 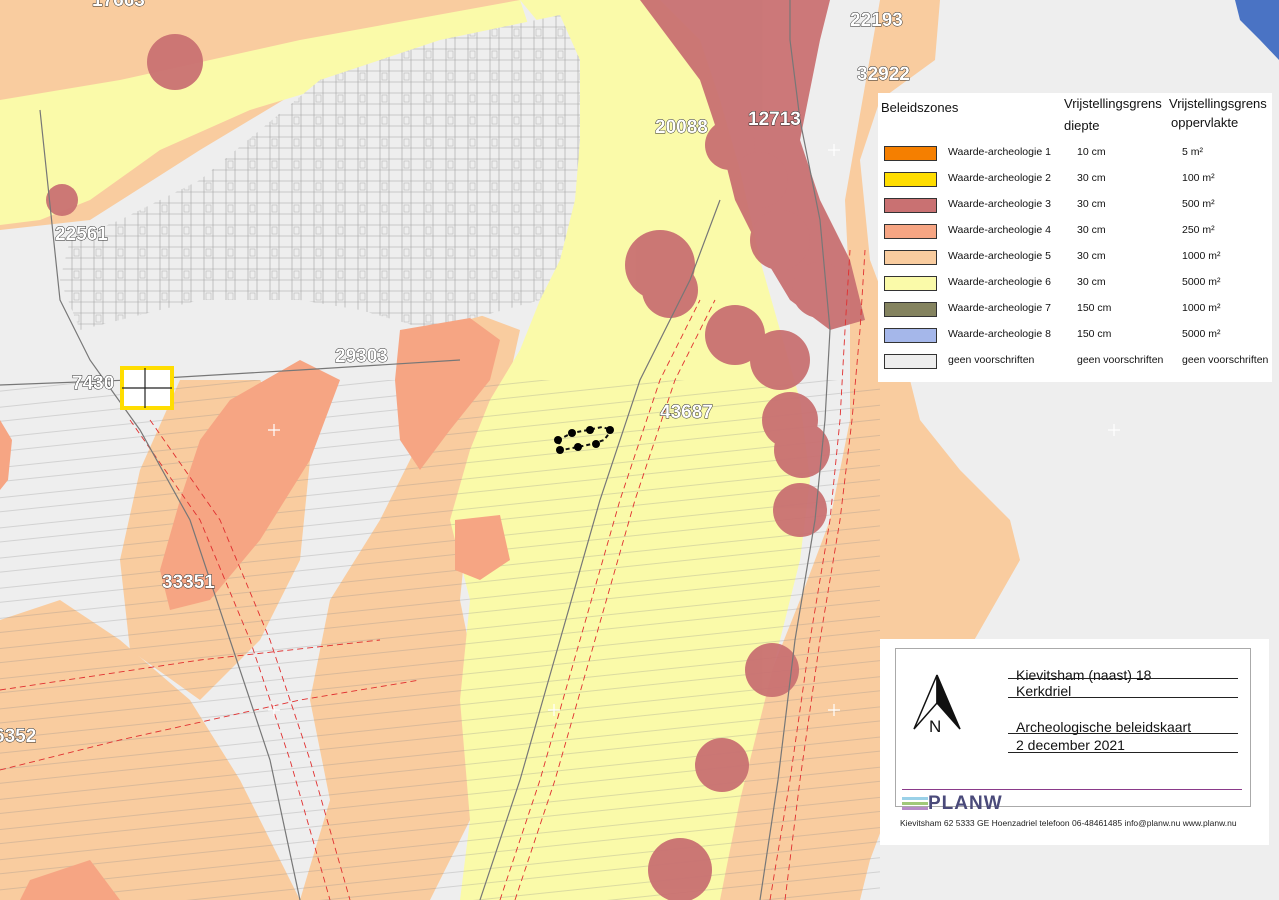 I want to click on plot-label-32922: 32922, so click(x=883, y=74).